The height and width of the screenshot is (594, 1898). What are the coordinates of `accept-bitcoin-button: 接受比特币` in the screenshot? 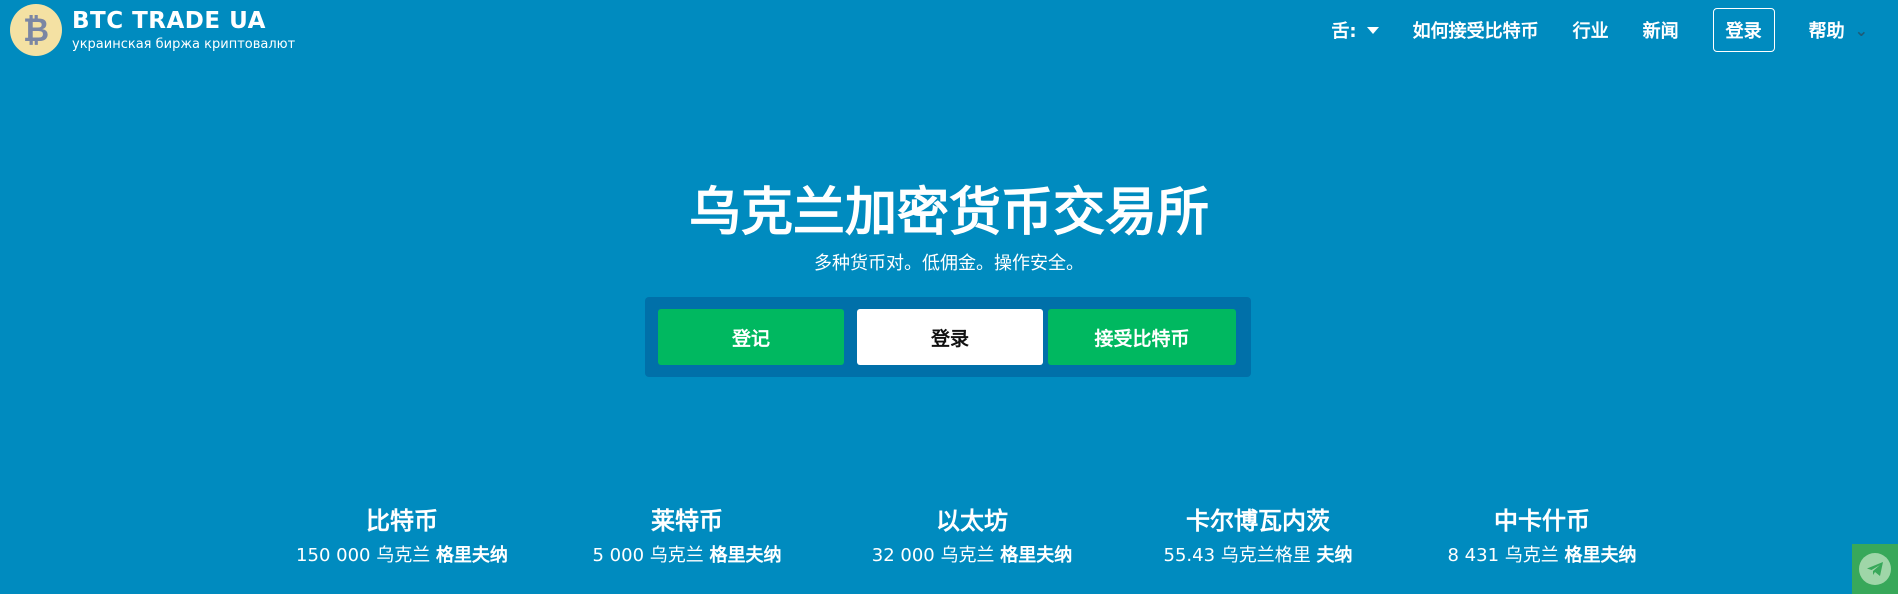 It's located at (1142, 337).